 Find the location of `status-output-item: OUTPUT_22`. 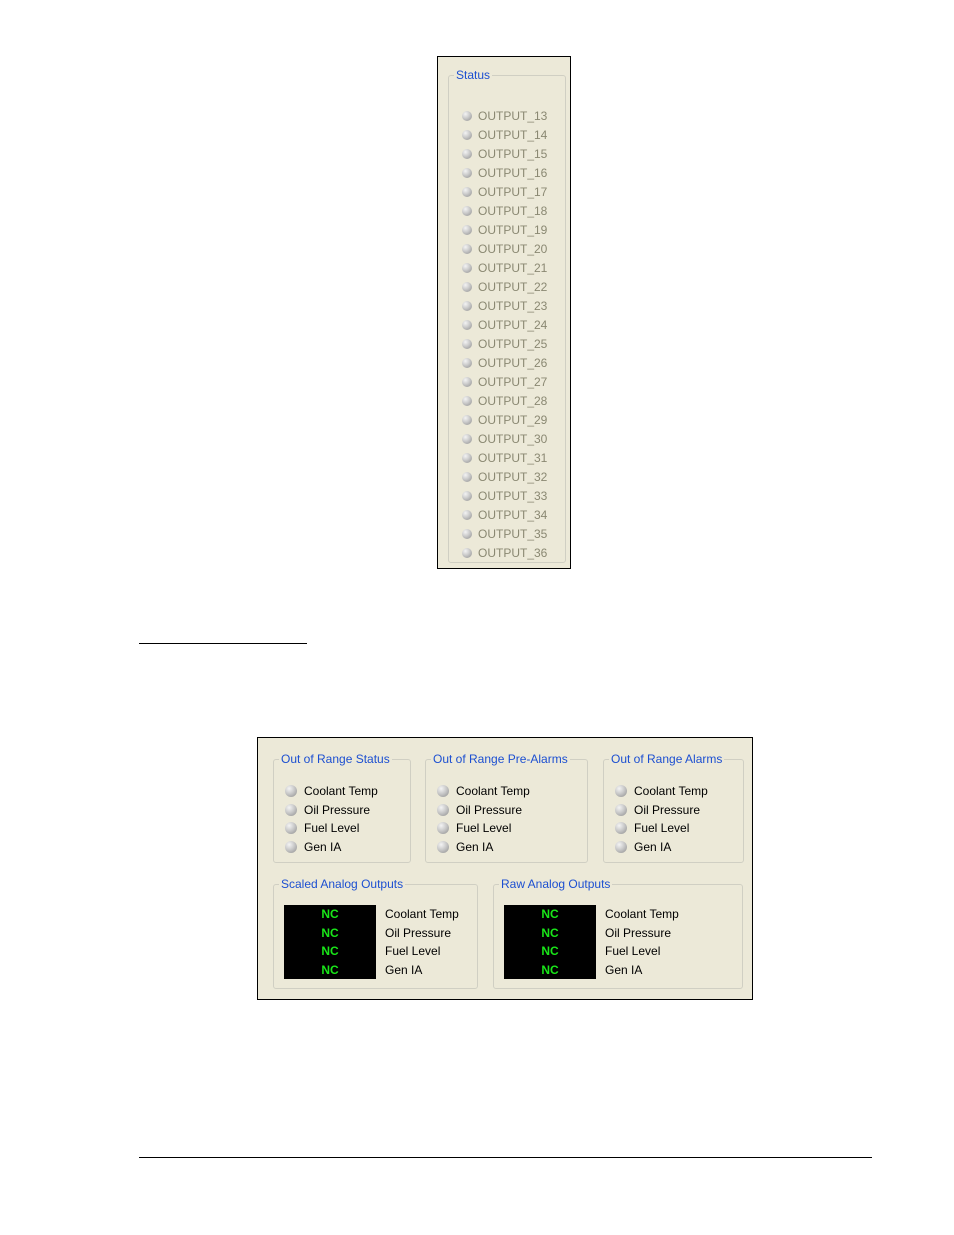

status-output-item: OUTPUT_22 is located at coordinates (504, 286).